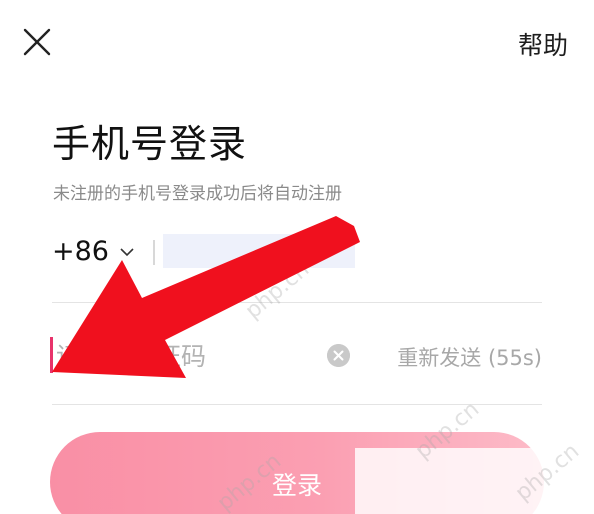 Image resolution: width=594 pixels, height=514 pixels. Describe the element at coordinates (259, 251) in the screenshot. I see `phone-number-input` at that location.